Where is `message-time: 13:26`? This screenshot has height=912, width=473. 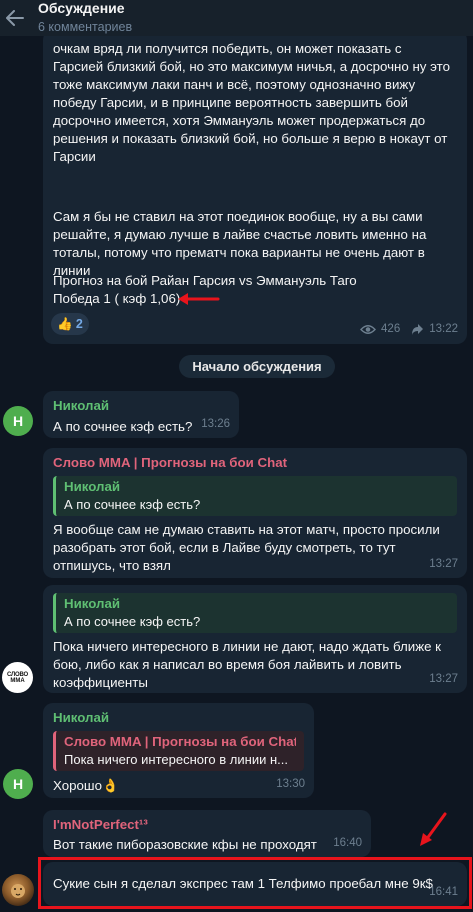
message-time: 13:26 is located at coordinates (215, 424).